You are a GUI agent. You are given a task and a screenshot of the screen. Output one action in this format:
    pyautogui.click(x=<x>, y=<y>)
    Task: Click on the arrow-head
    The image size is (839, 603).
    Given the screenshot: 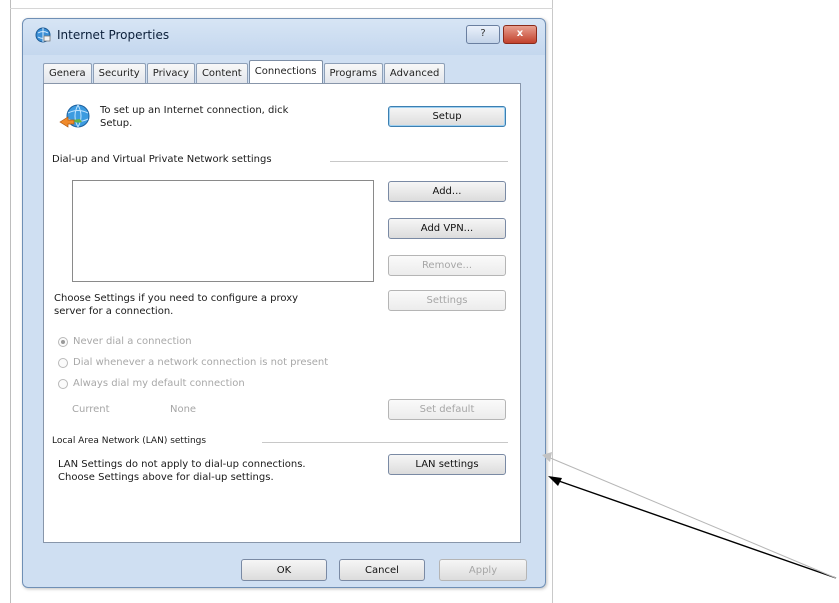 What is the action you would take?
    pyautogui.click(x=555, y=481)
    